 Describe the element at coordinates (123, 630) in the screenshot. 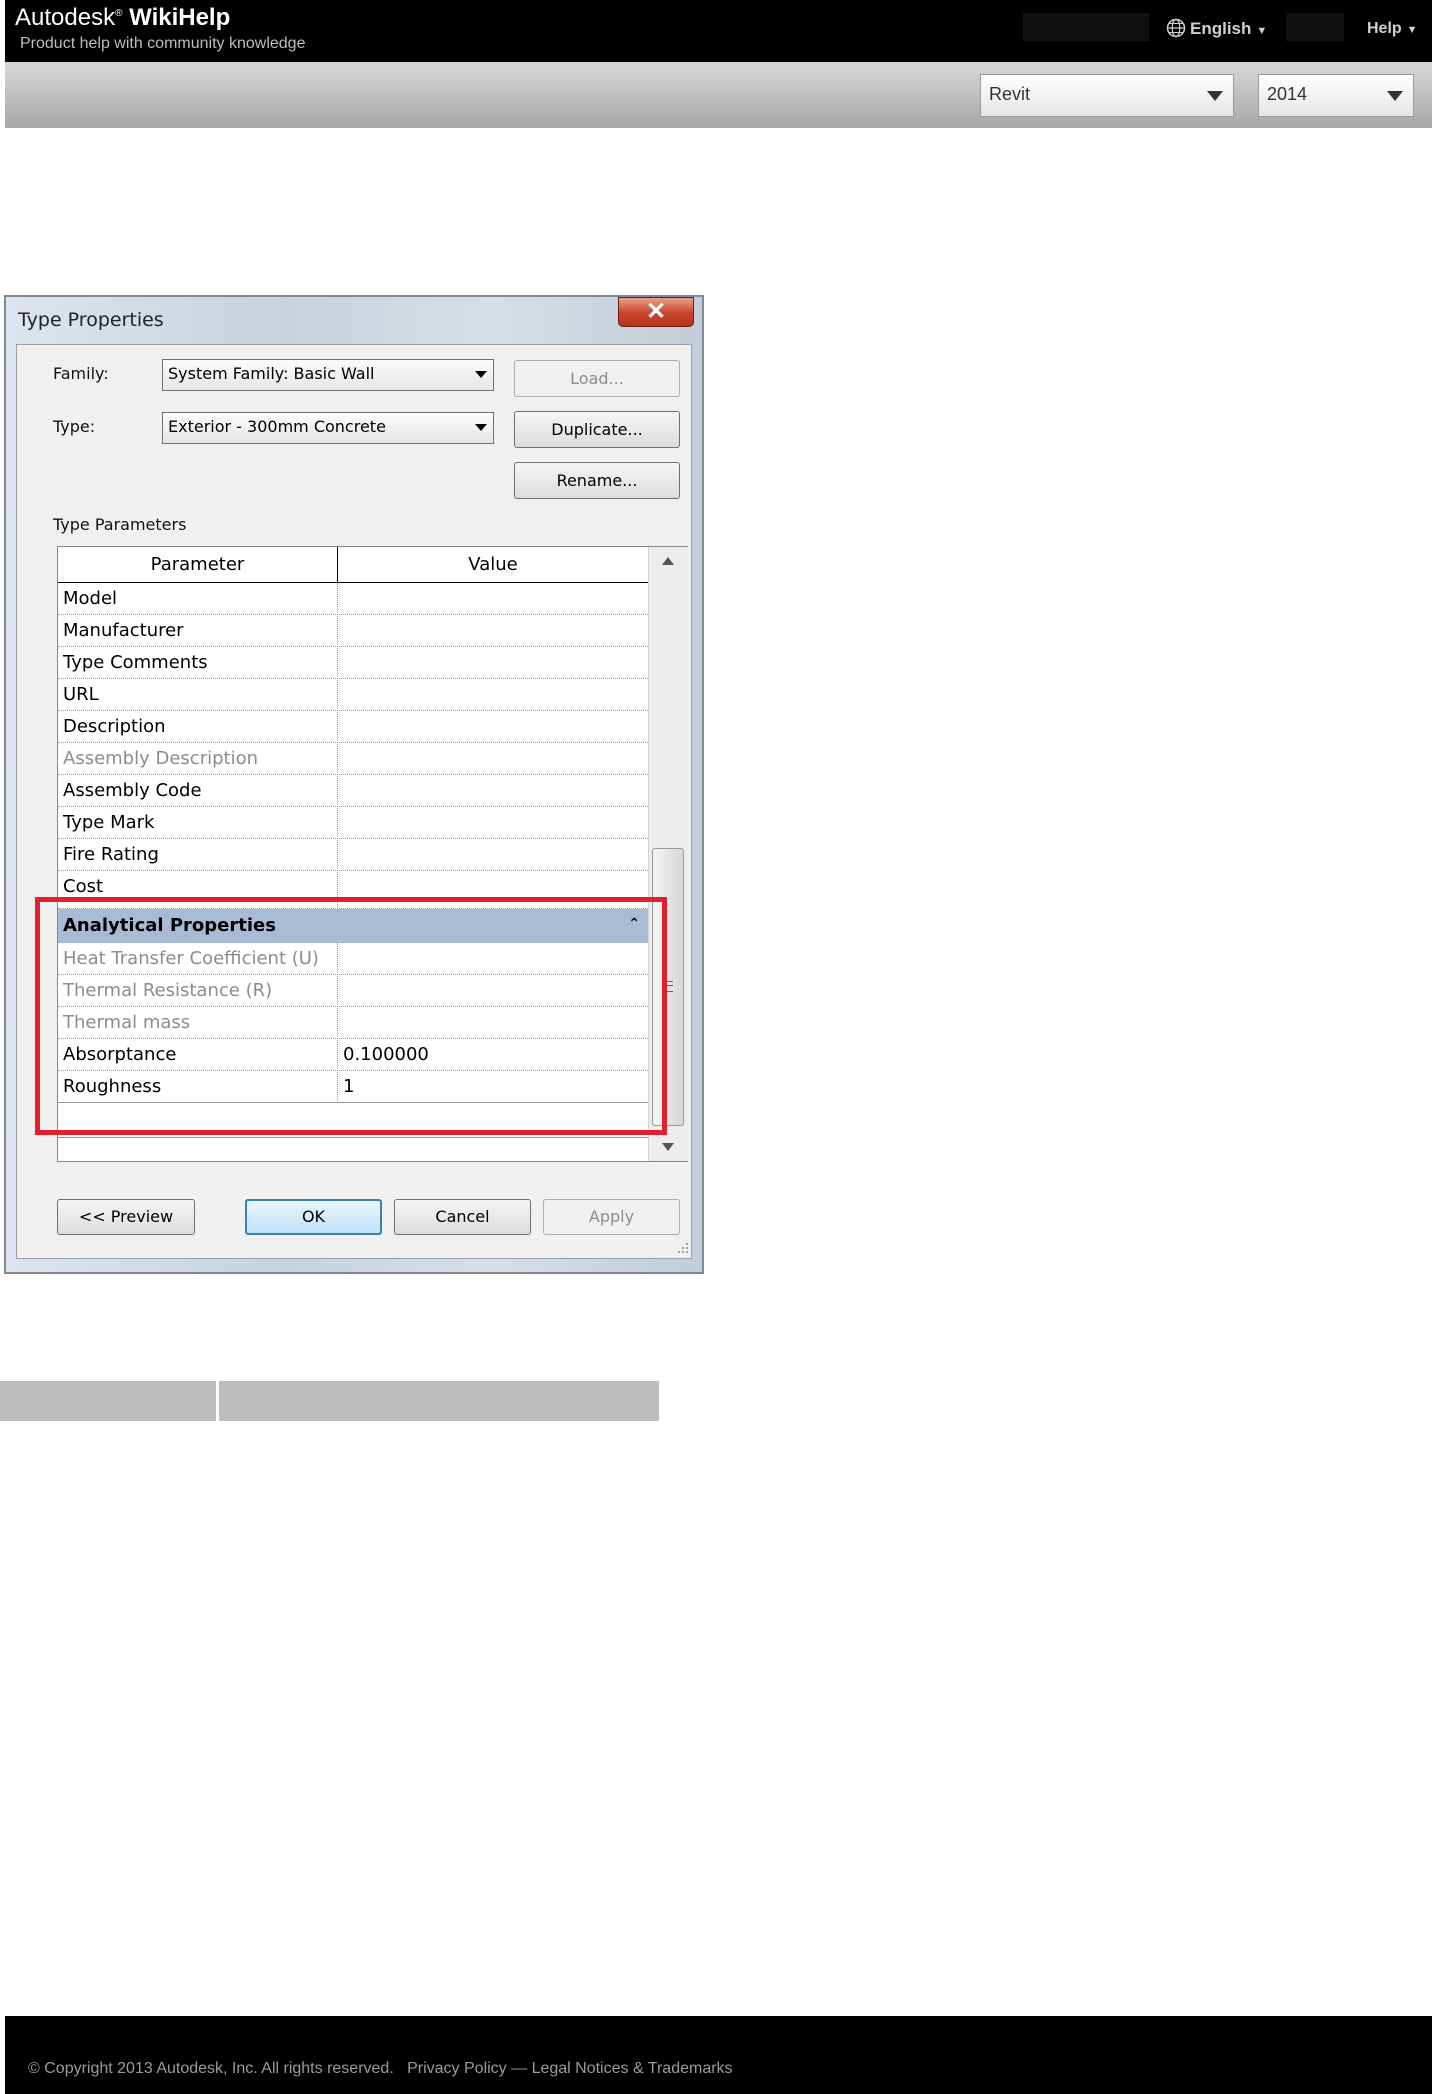

I see `parameter-name: Manufacturer` at that location.